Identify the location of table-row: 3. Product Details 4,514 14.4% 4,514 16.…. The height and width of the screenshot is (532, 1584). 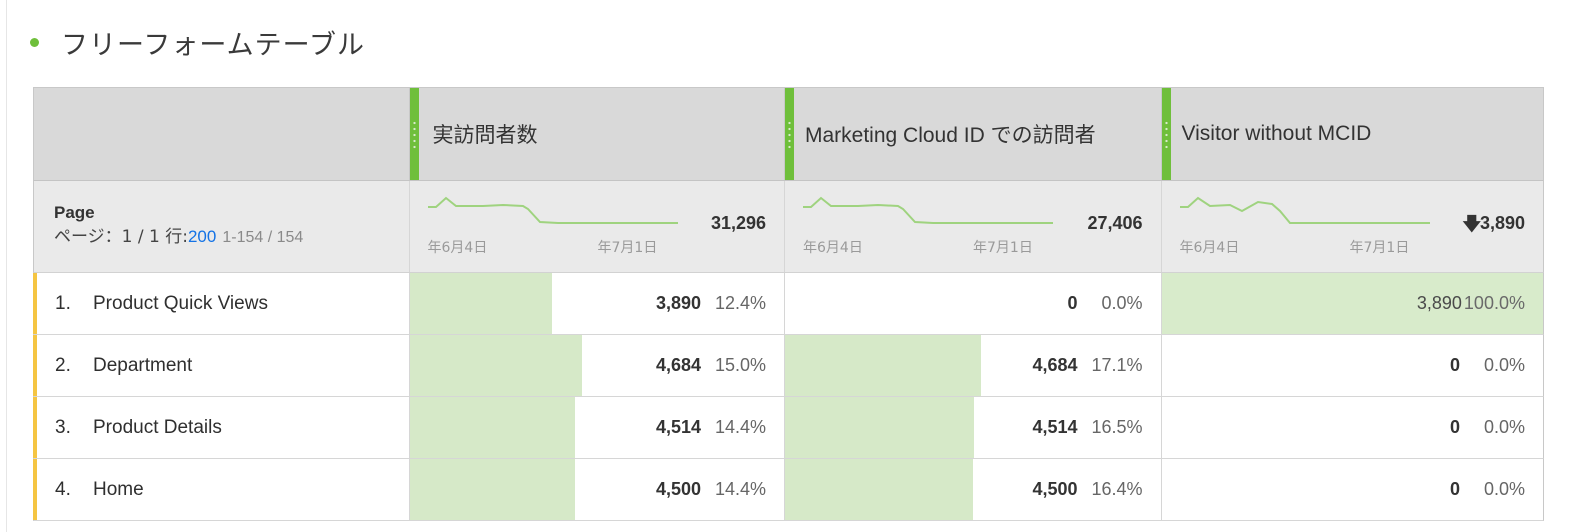
(788, 428).